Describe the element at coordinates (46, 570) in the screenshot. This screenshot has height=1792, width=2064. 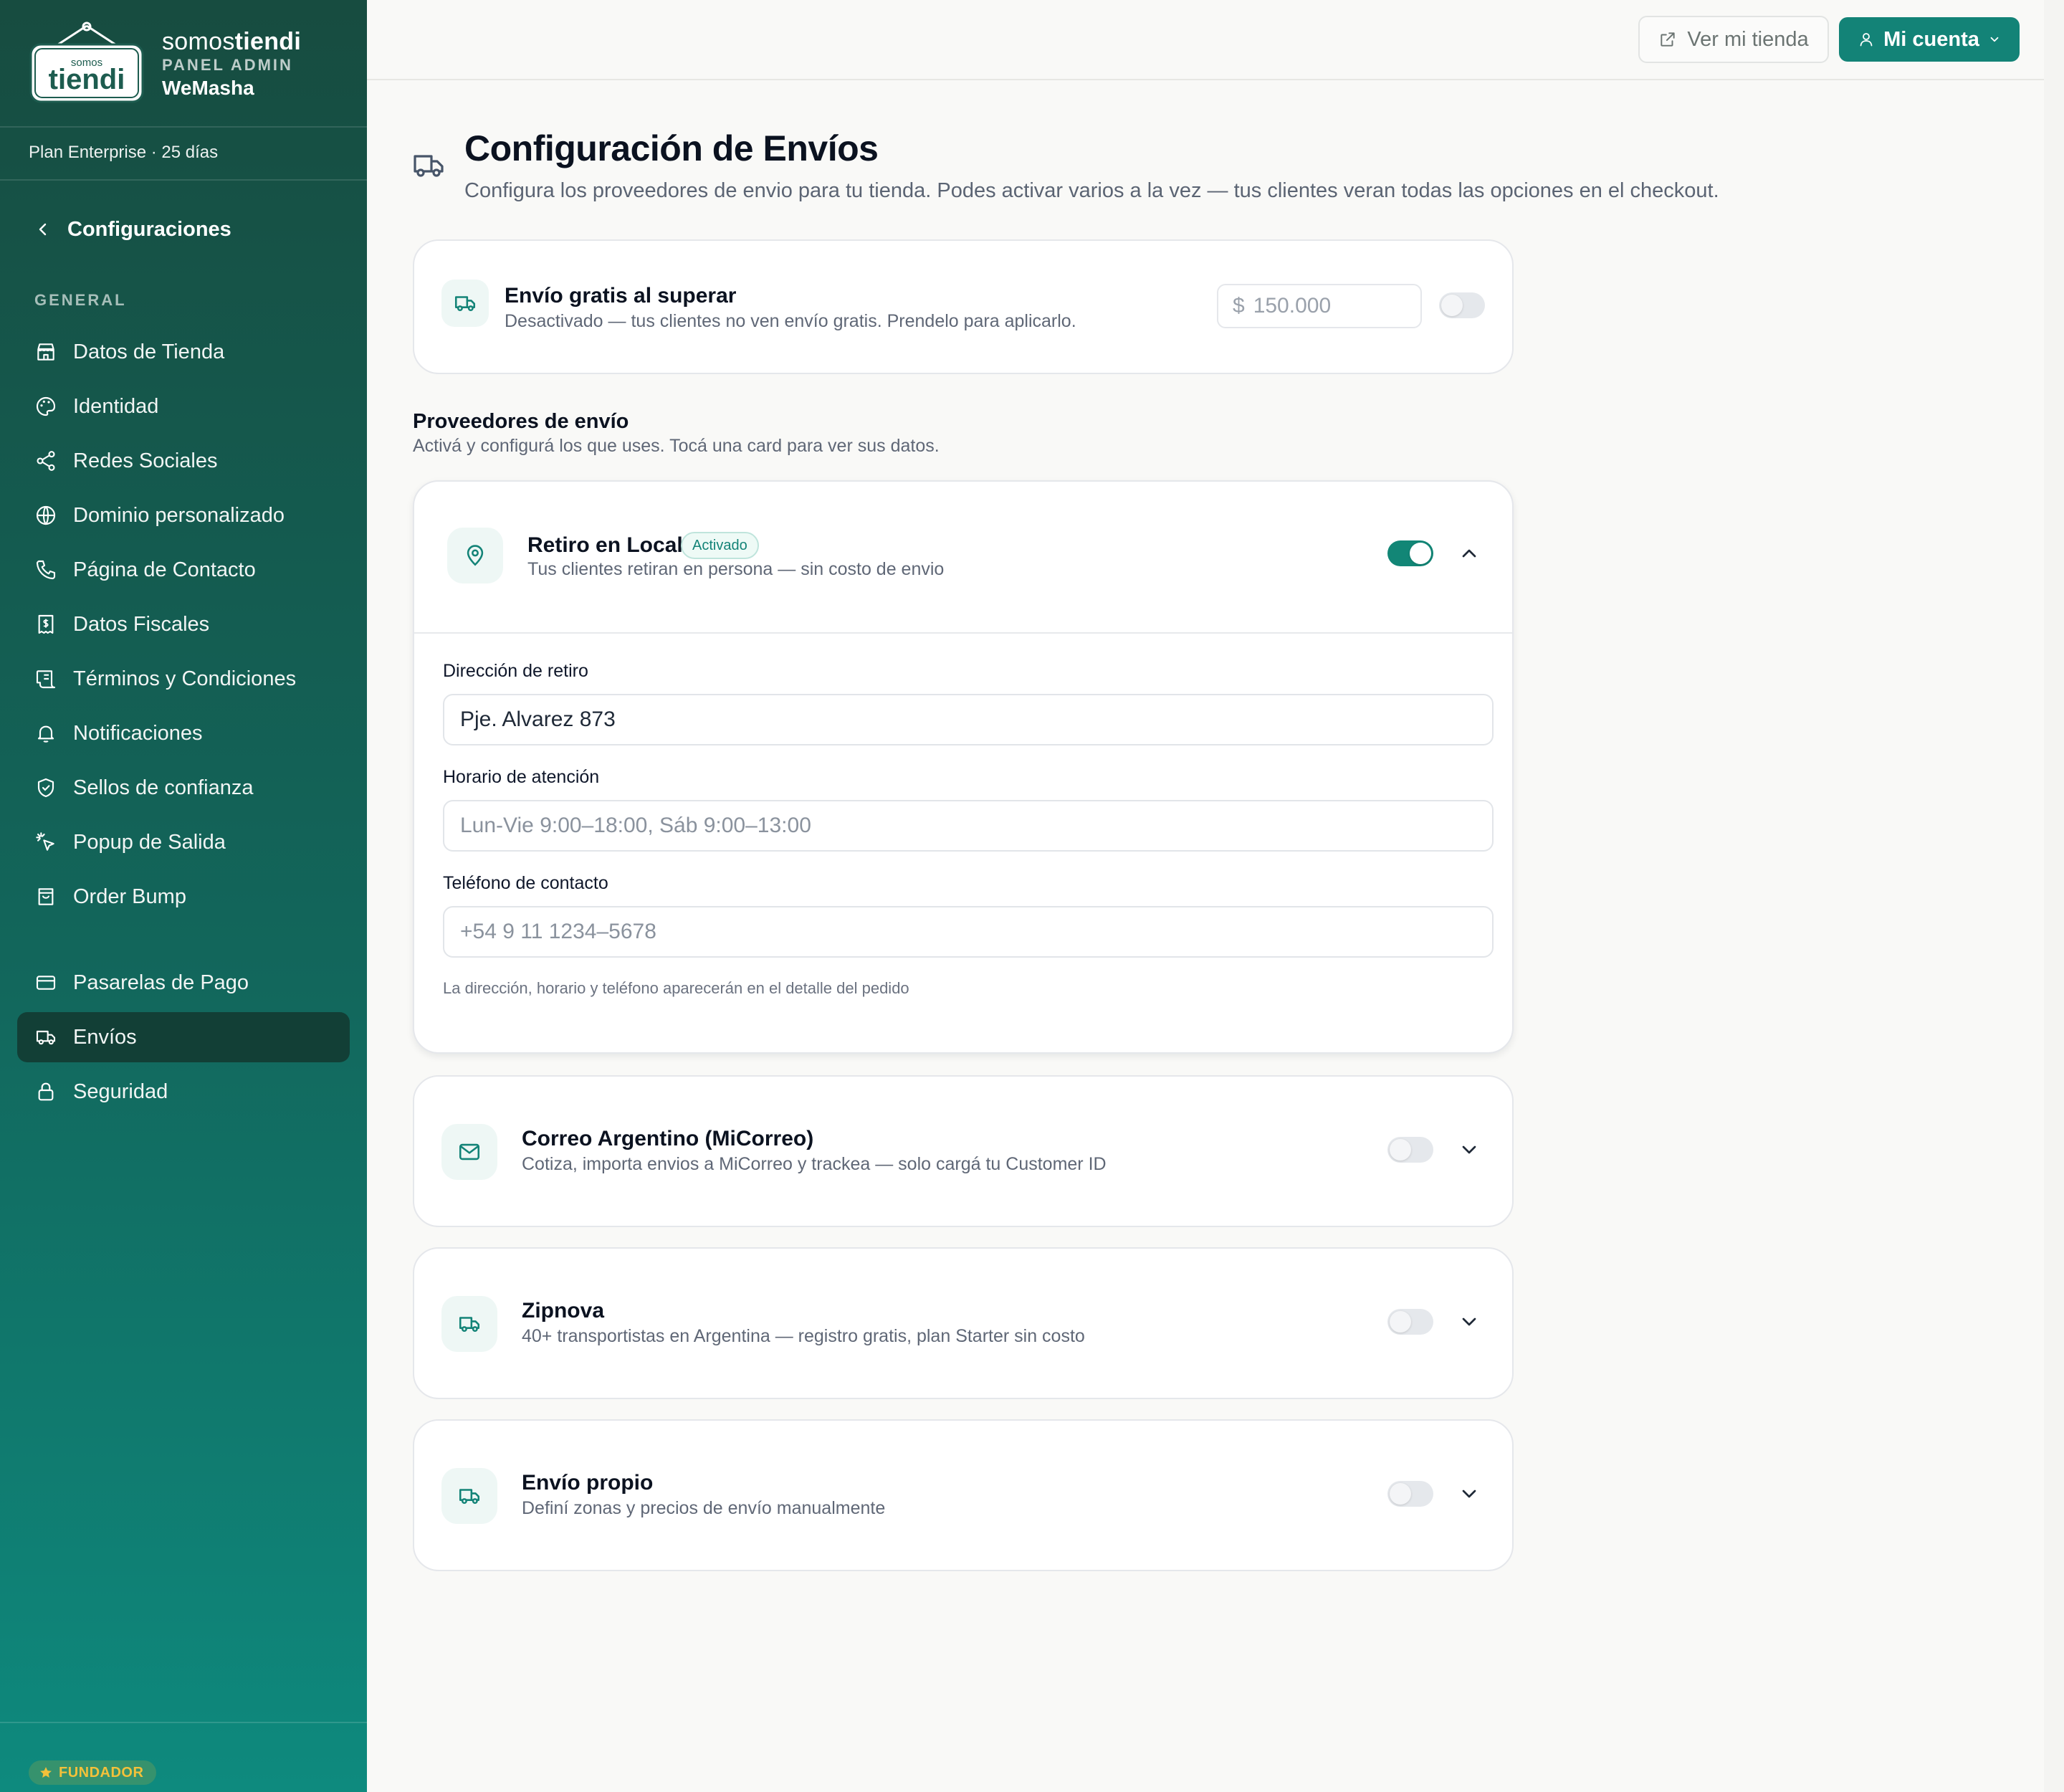
I see `phone-icon` at that location.